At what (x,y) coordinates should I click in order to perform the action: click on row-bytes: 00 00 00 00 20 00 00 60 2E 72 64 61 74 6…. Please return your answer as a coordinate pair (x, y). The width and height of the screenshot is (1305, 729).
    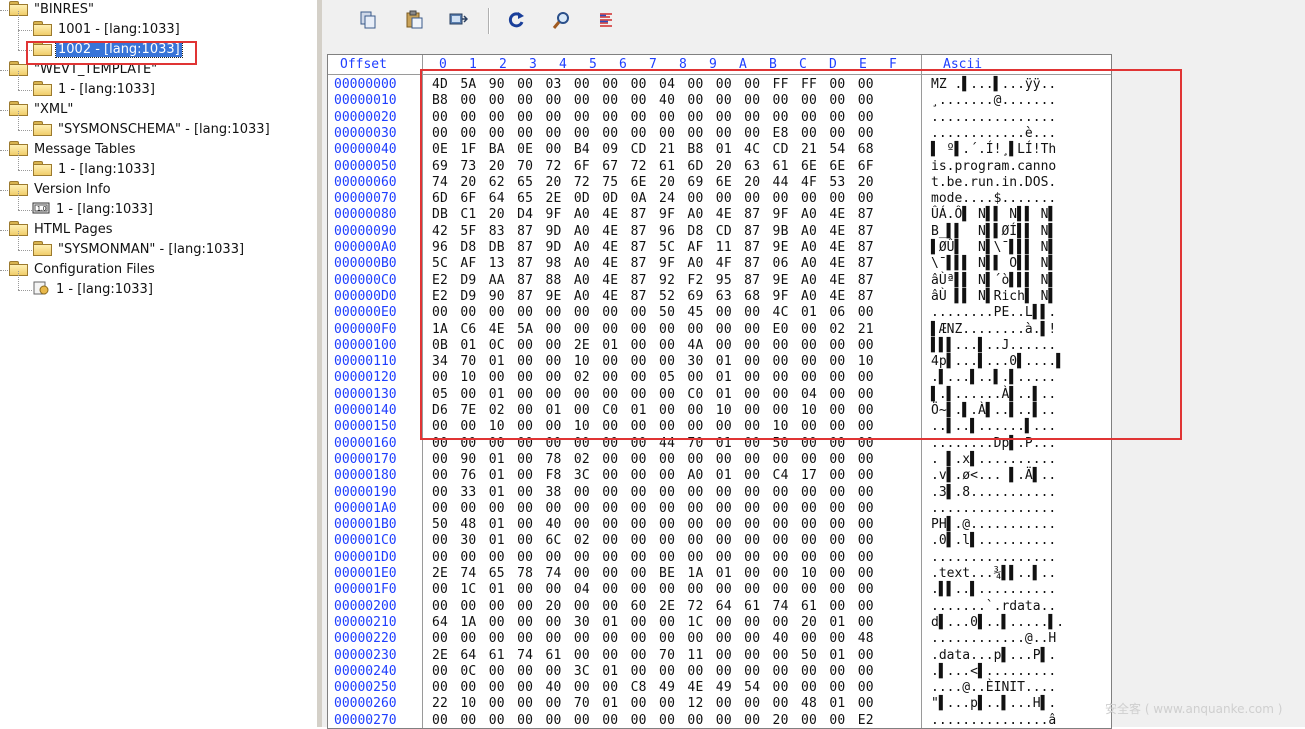
    Looking at the image, I should click on (653, 607).